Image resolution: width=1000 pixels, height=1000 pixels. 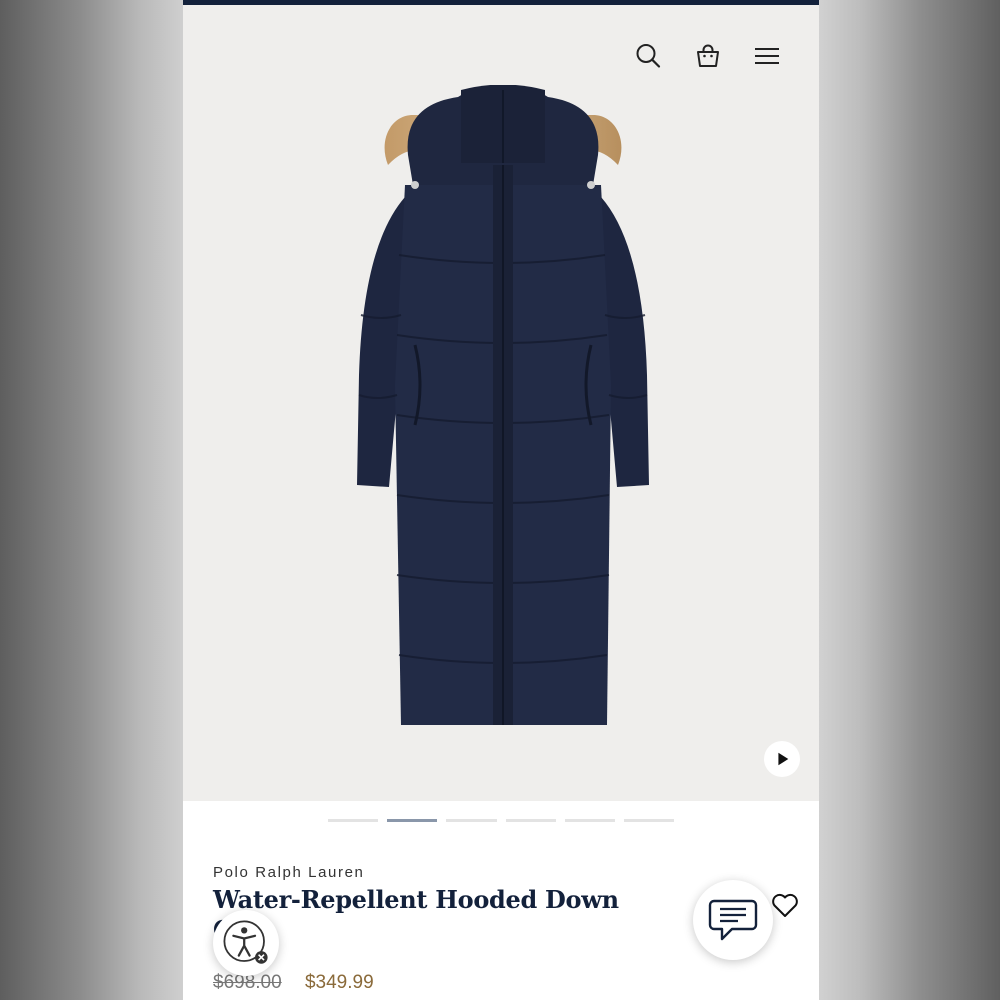 I want to click on play-video-button, so click(x=782, y=759).